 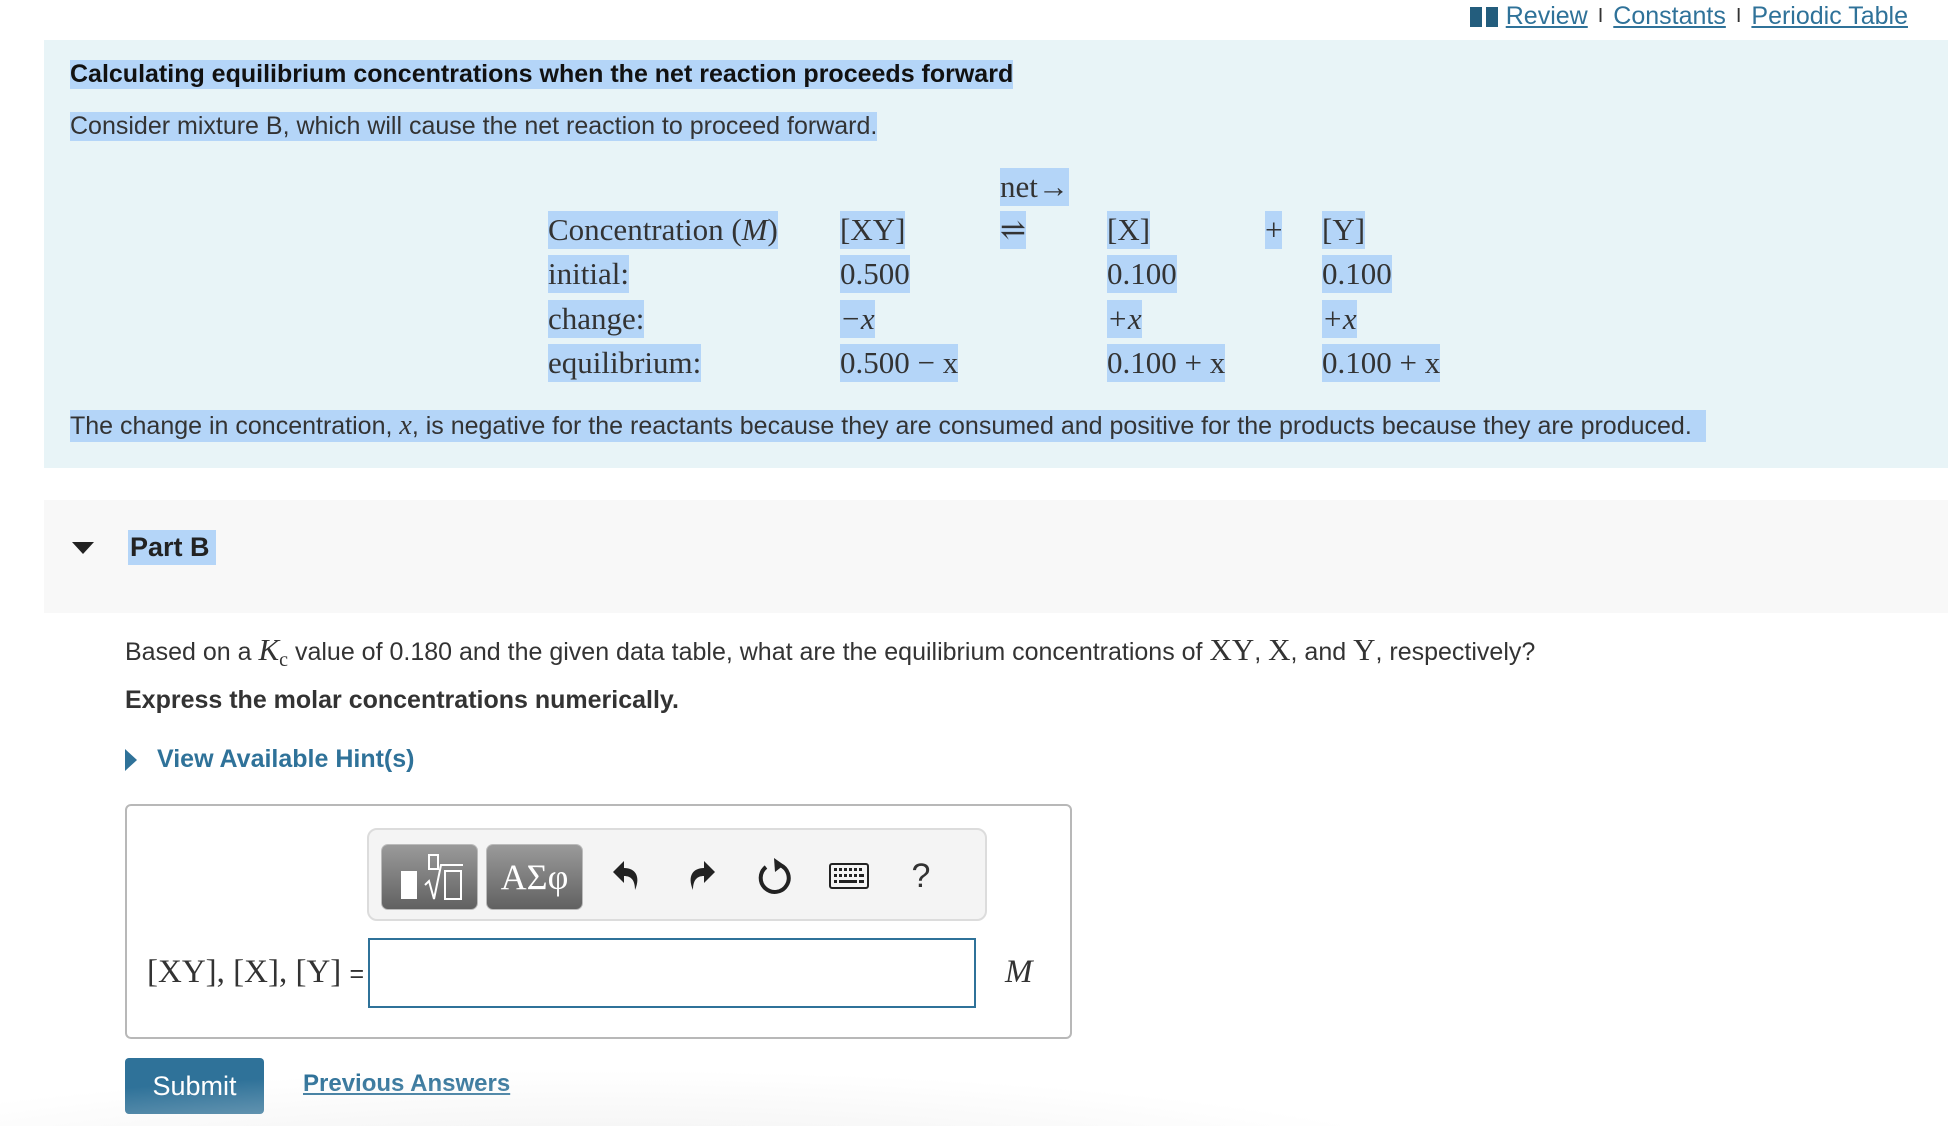 I want to click on undo-icon, so click(x=625, y=875).